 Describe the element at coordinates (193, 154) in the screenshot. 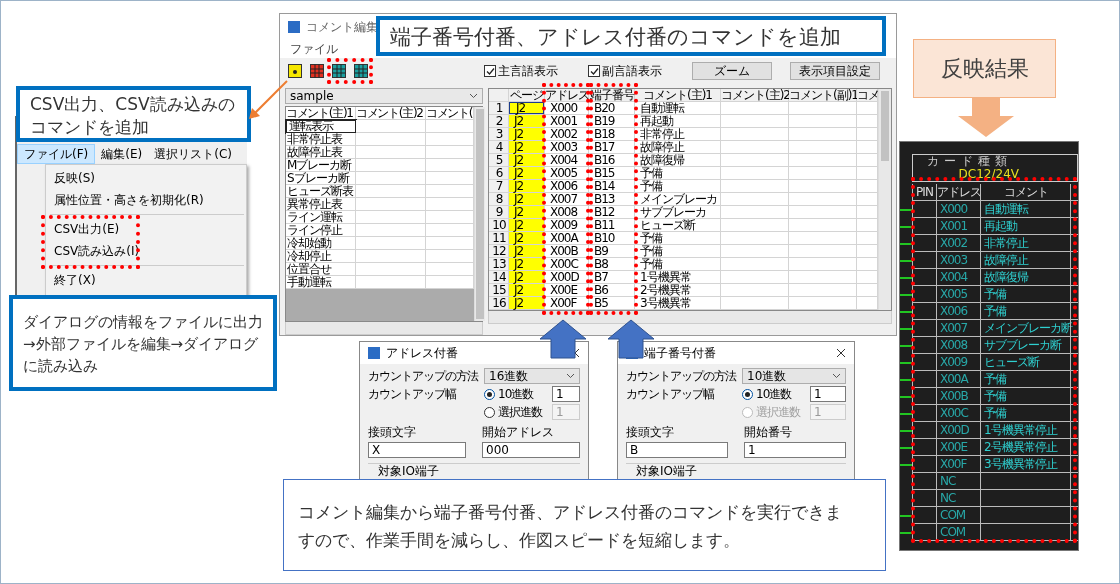

I see `menu-item: 選択リスト(C)` at that location.